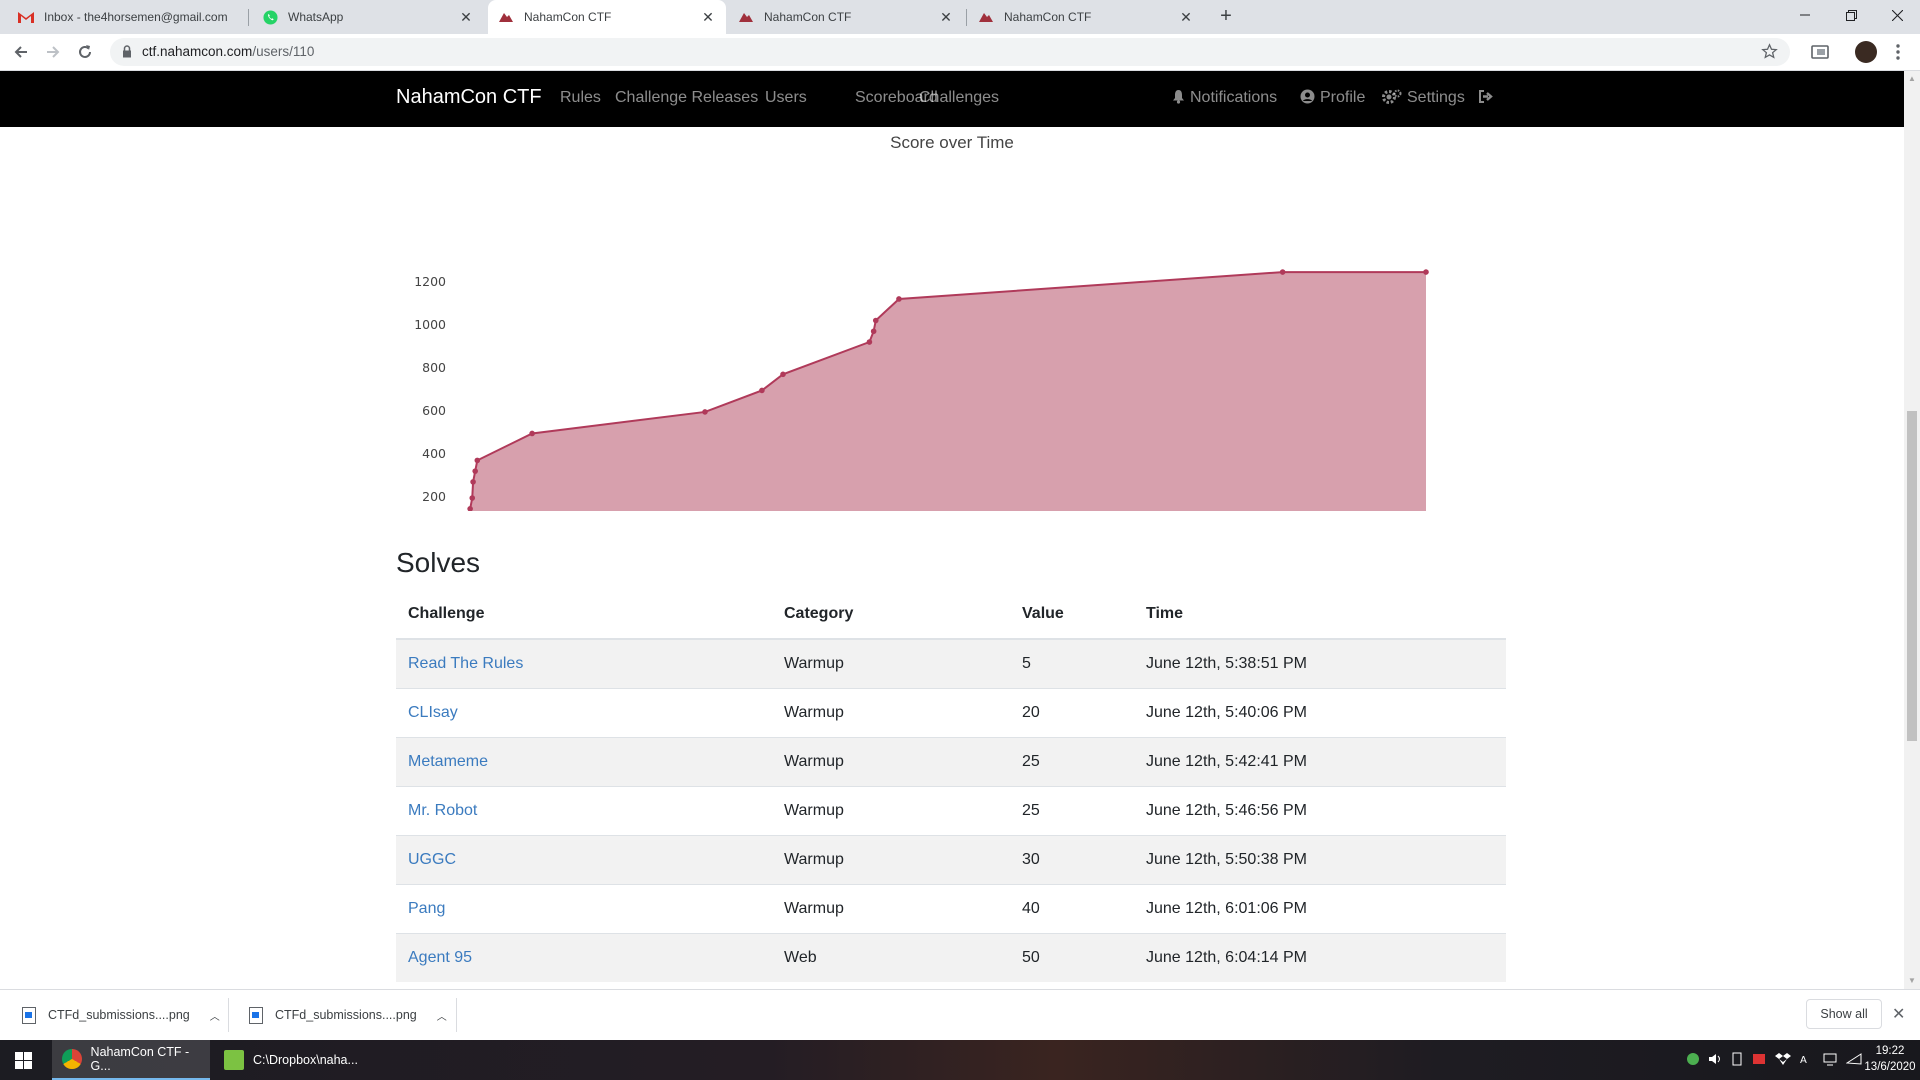 Image resolution: width=1920 pixels, height=1080 pixels. I want to click on time-cell: June 12th, 5:50:38 PM, so click(1320, 860).